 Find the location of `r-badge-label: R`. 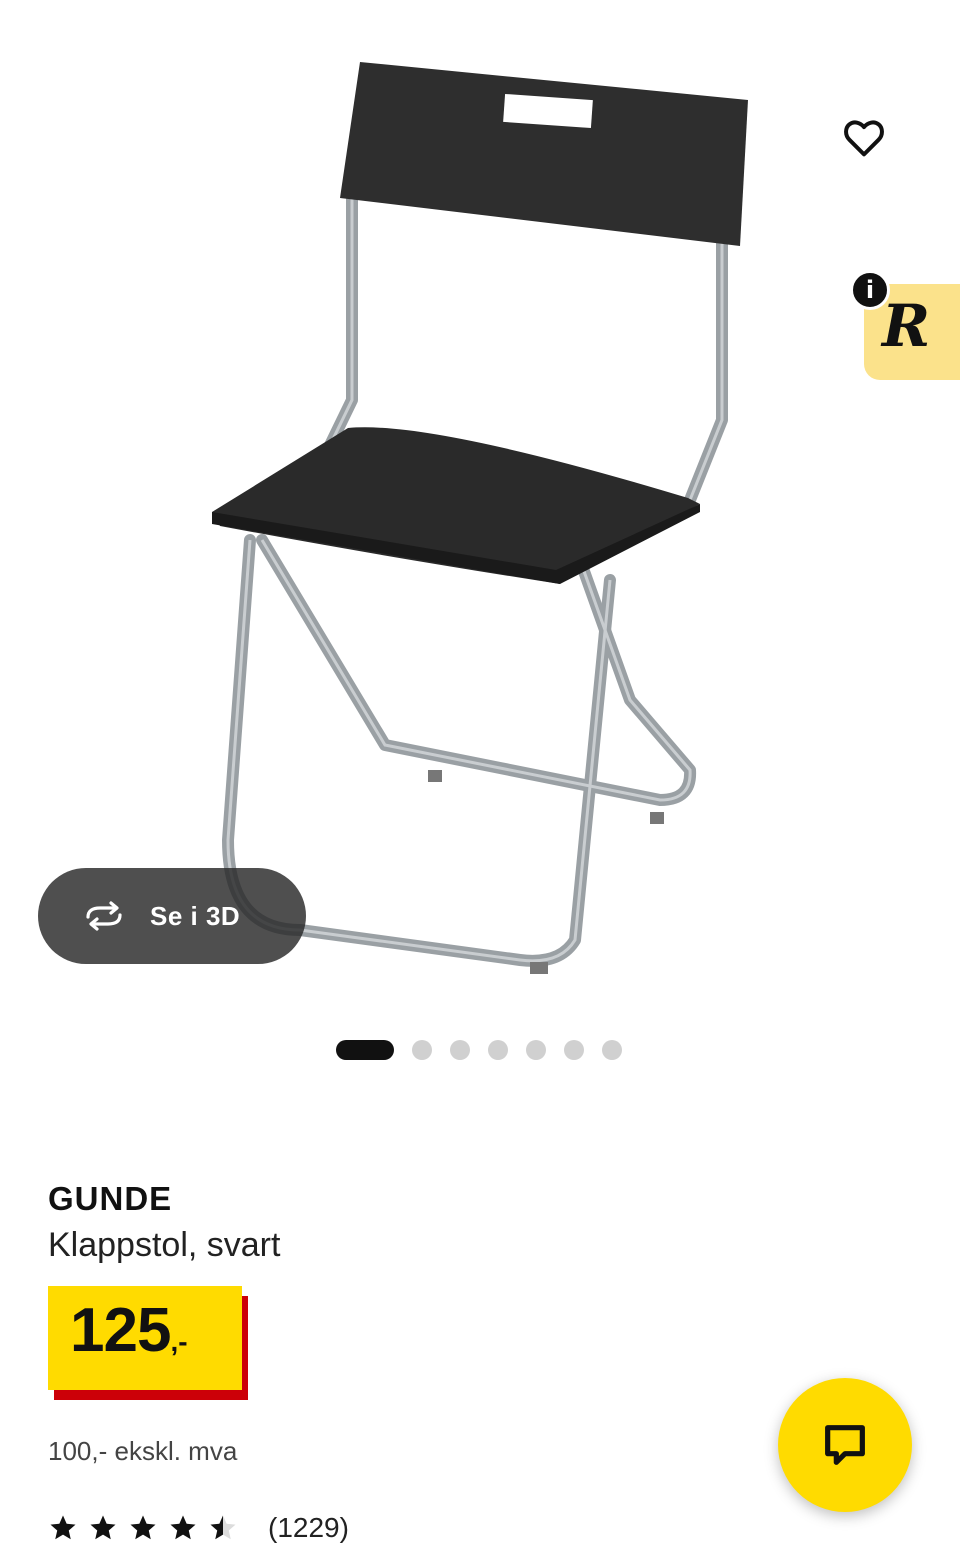

r-badge-label: R is located at coordinates (906, 326).